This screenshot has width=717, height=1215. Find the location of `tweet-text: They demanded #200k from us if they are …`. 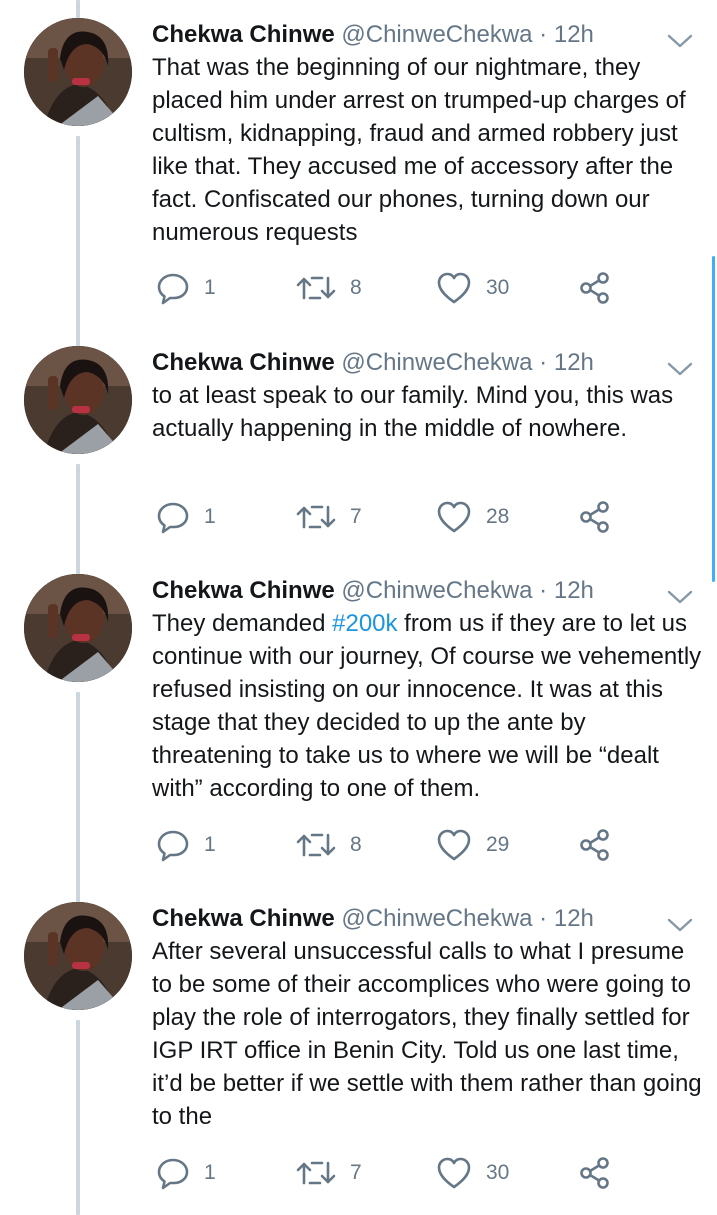

tweet-text: They demanded #200k from us if they are … is located at coordinates (427, 706).